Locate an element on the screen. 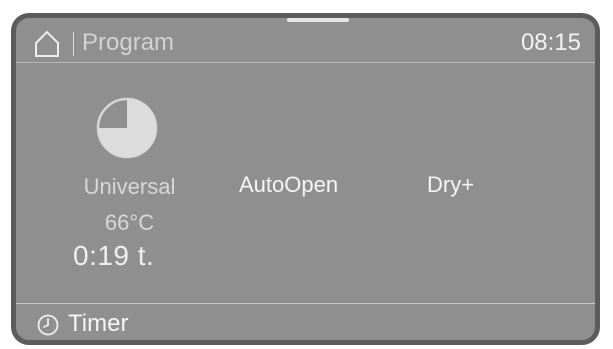  header-divider is located at coordinates (73, 44).